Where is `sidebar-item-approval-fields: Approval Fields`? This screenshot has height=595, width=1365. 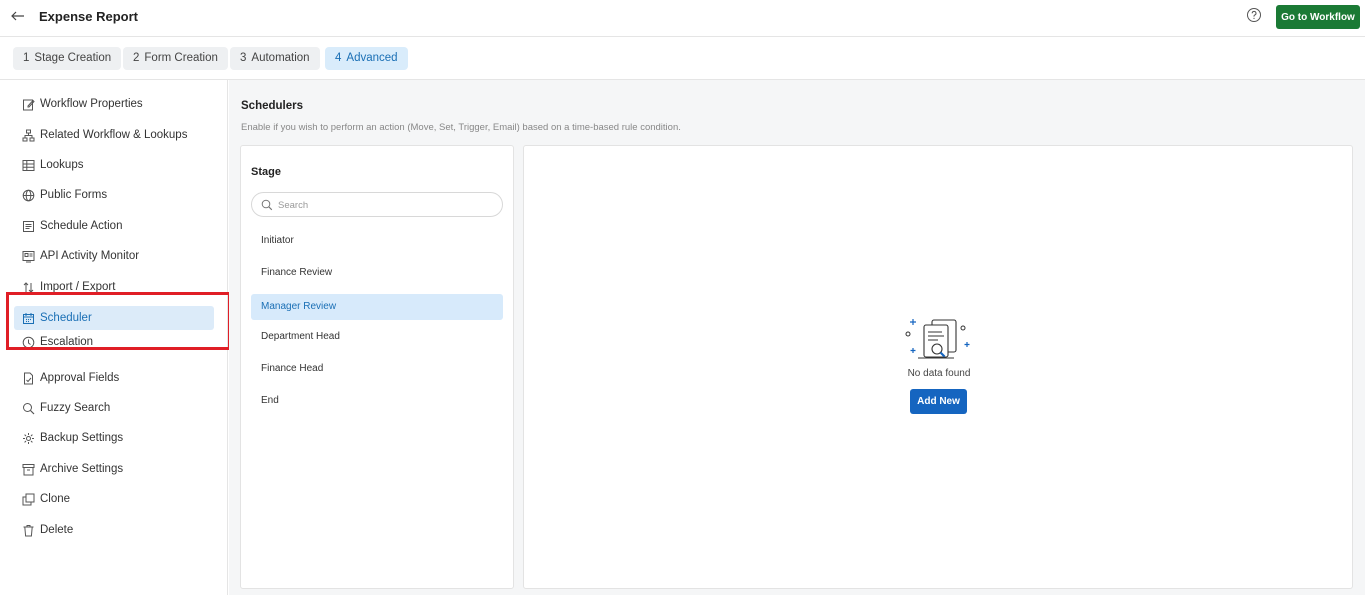
sidebar-item-approval-fields: Approval Fields is located at coordinates (114, 378).